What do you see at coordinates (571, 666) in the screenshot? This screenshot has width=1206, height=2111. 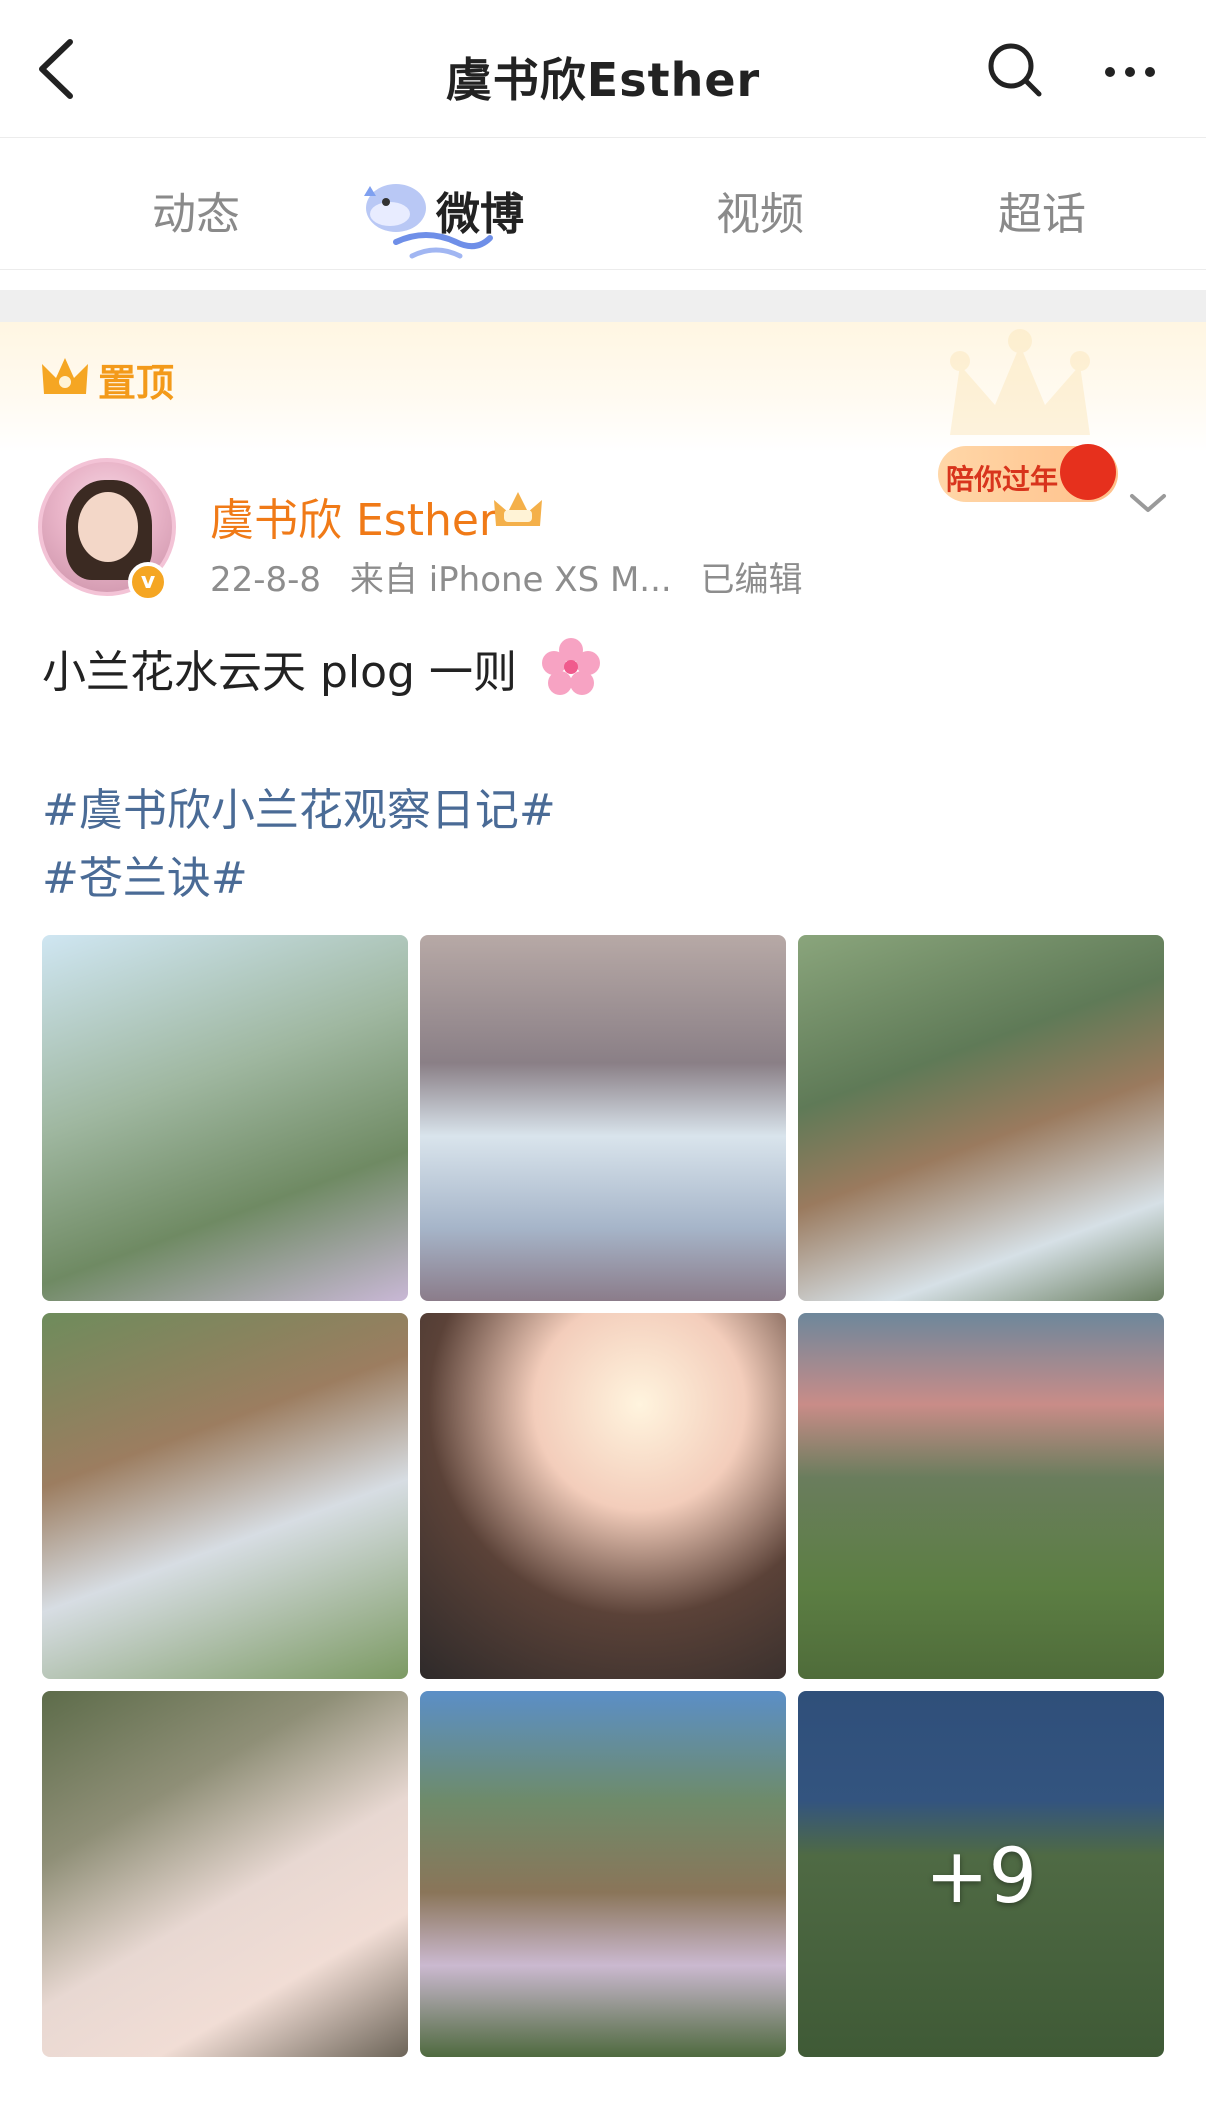 I see `cherry-blossom-icon` at bounding box center [571, 666].